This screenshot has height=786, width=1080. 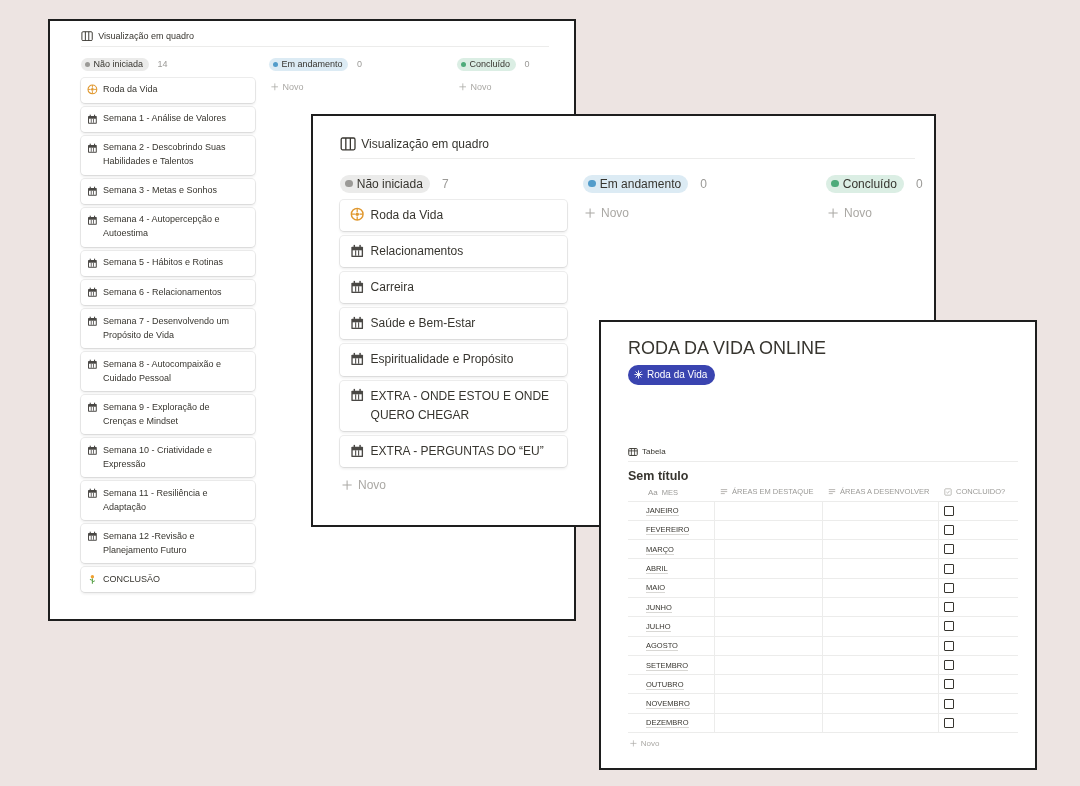 What do you see at coordinates (168, 580) in the screenshot?
I see `board-card: CONCLUSÃO` at bounding box center [168, 580].